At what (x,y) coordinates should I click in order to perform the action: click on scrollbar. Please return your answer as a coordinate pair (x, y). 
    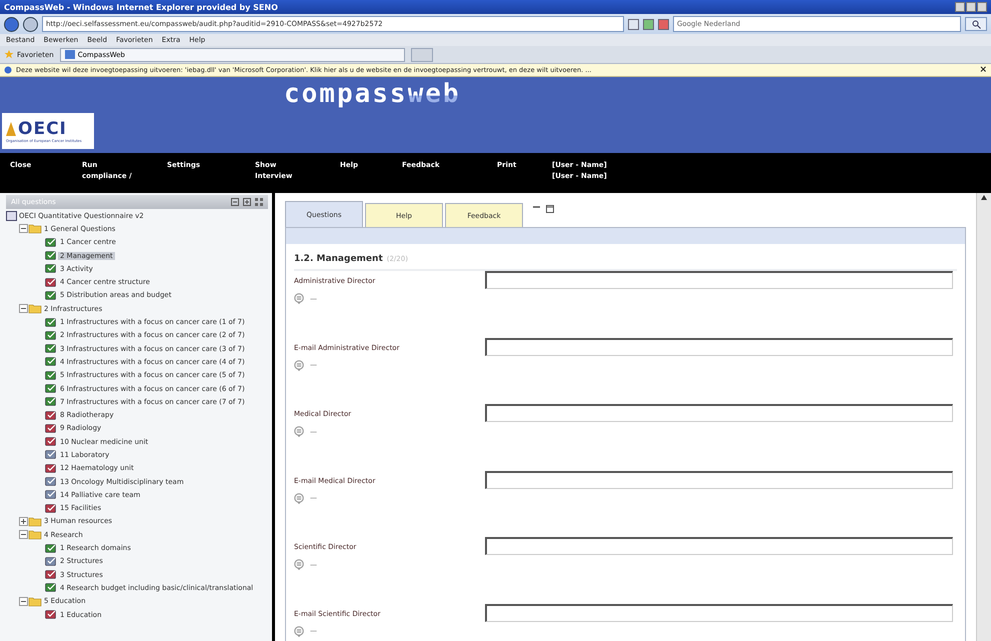
    Looking at the image, I should click on (983, 417).